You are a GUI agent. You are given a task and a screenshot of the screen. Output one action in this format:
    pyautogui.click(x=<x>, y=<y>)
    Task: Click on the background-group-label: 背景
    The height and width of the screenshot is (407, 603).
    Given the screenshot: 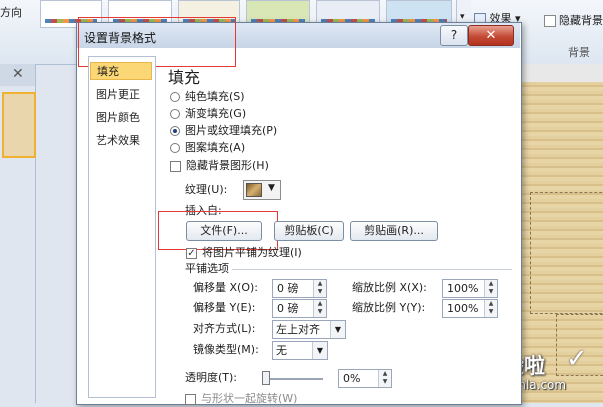 What is the action you would take?
    pyautogui.click(x=579, y=52)
    